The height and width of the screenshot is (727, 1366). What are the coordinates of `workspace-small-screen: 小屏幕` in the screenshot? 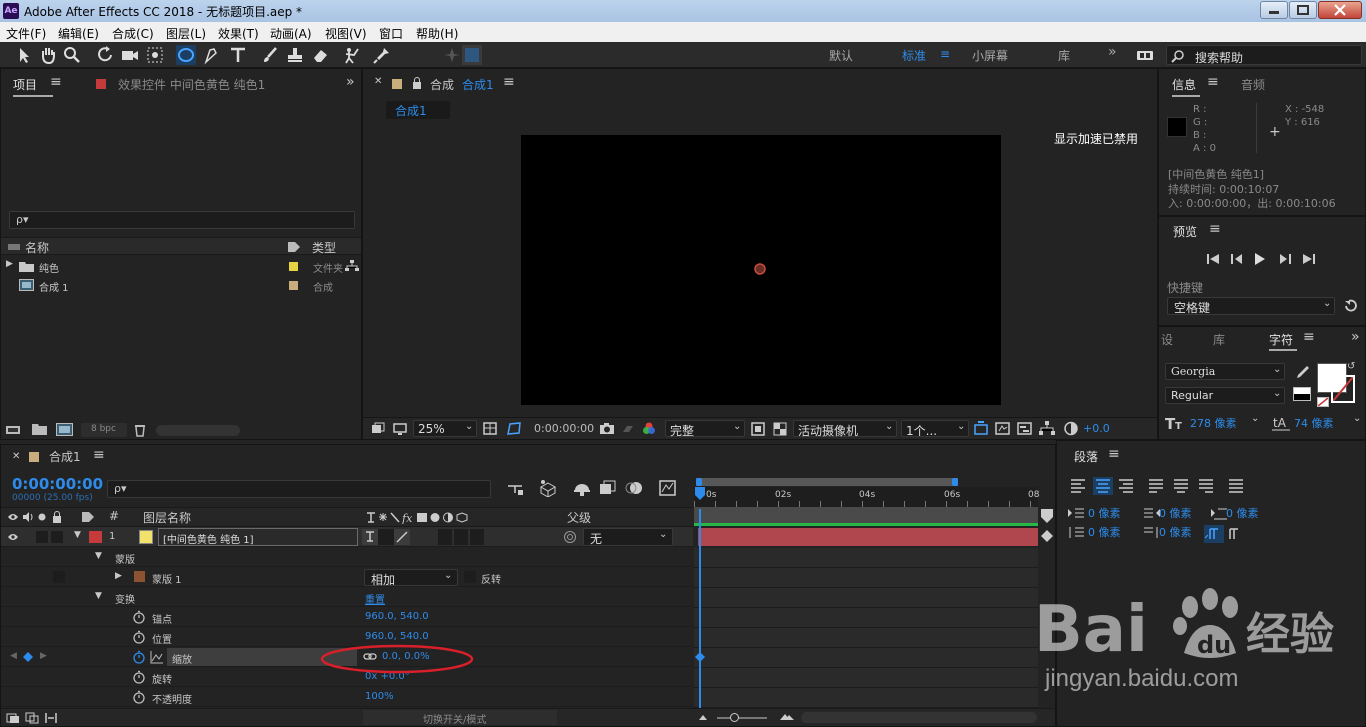 It's located at (990, 55).